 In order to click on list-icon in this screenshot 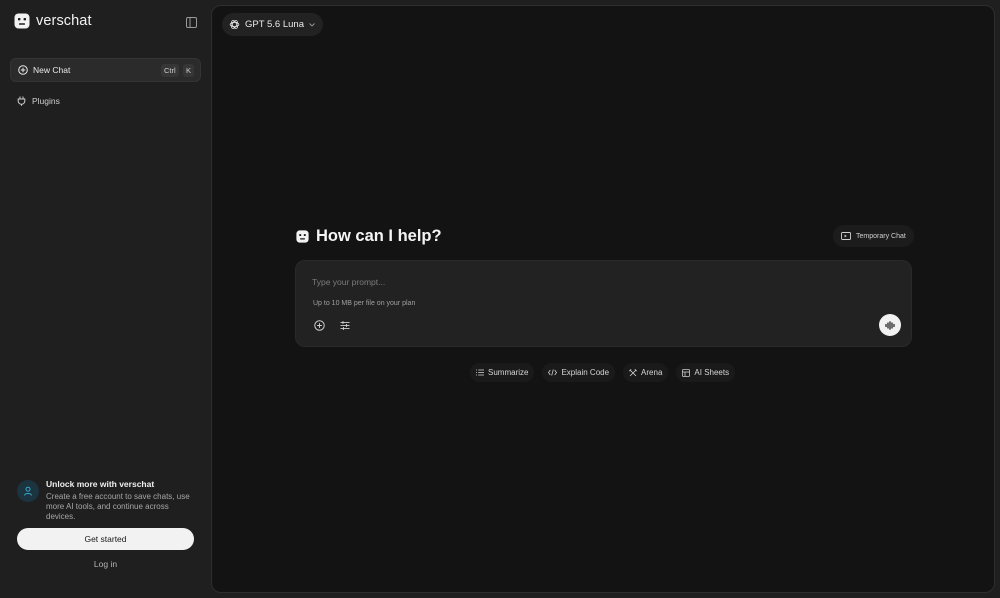, I will do `click(480, 372)`.